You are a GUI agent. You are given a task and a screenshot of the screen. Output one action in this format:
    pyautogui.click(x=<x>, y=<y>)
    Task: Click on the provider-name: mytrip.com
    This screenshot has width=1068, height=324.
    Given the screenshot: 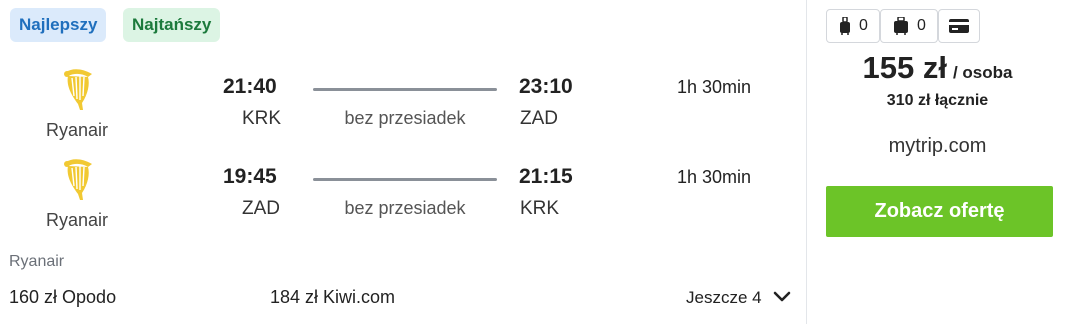 What is the action you would take?
    pyautogui.click(x=937, y=146)
    